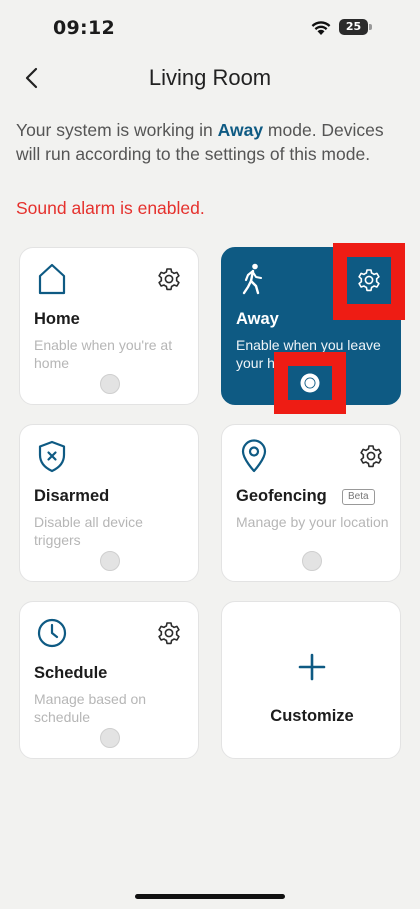  What do you see at coordinates (57, 319) in the screenshot?
I see `mode-title: Home` at bounding box center [57, 319].